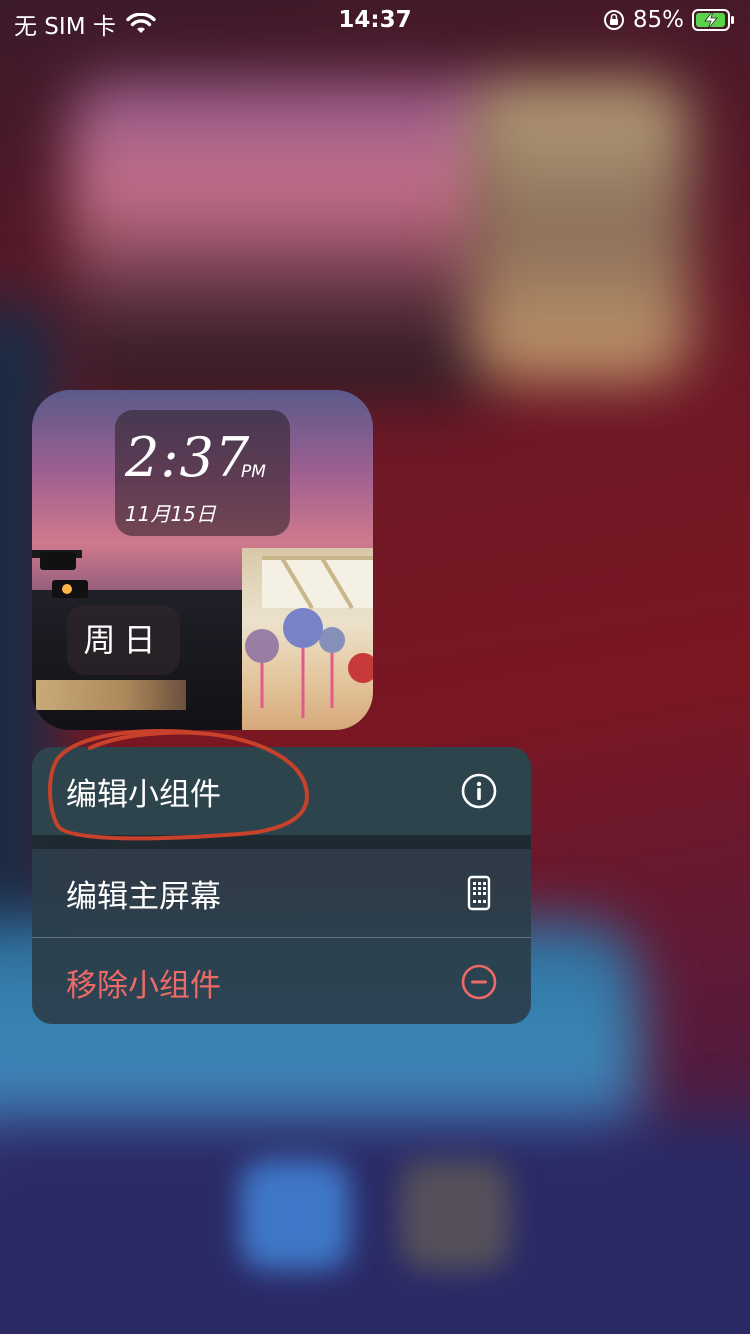 This screenshot has height=1334, width=750. I want to click on wind-chimes-photo, so click(309, 637).